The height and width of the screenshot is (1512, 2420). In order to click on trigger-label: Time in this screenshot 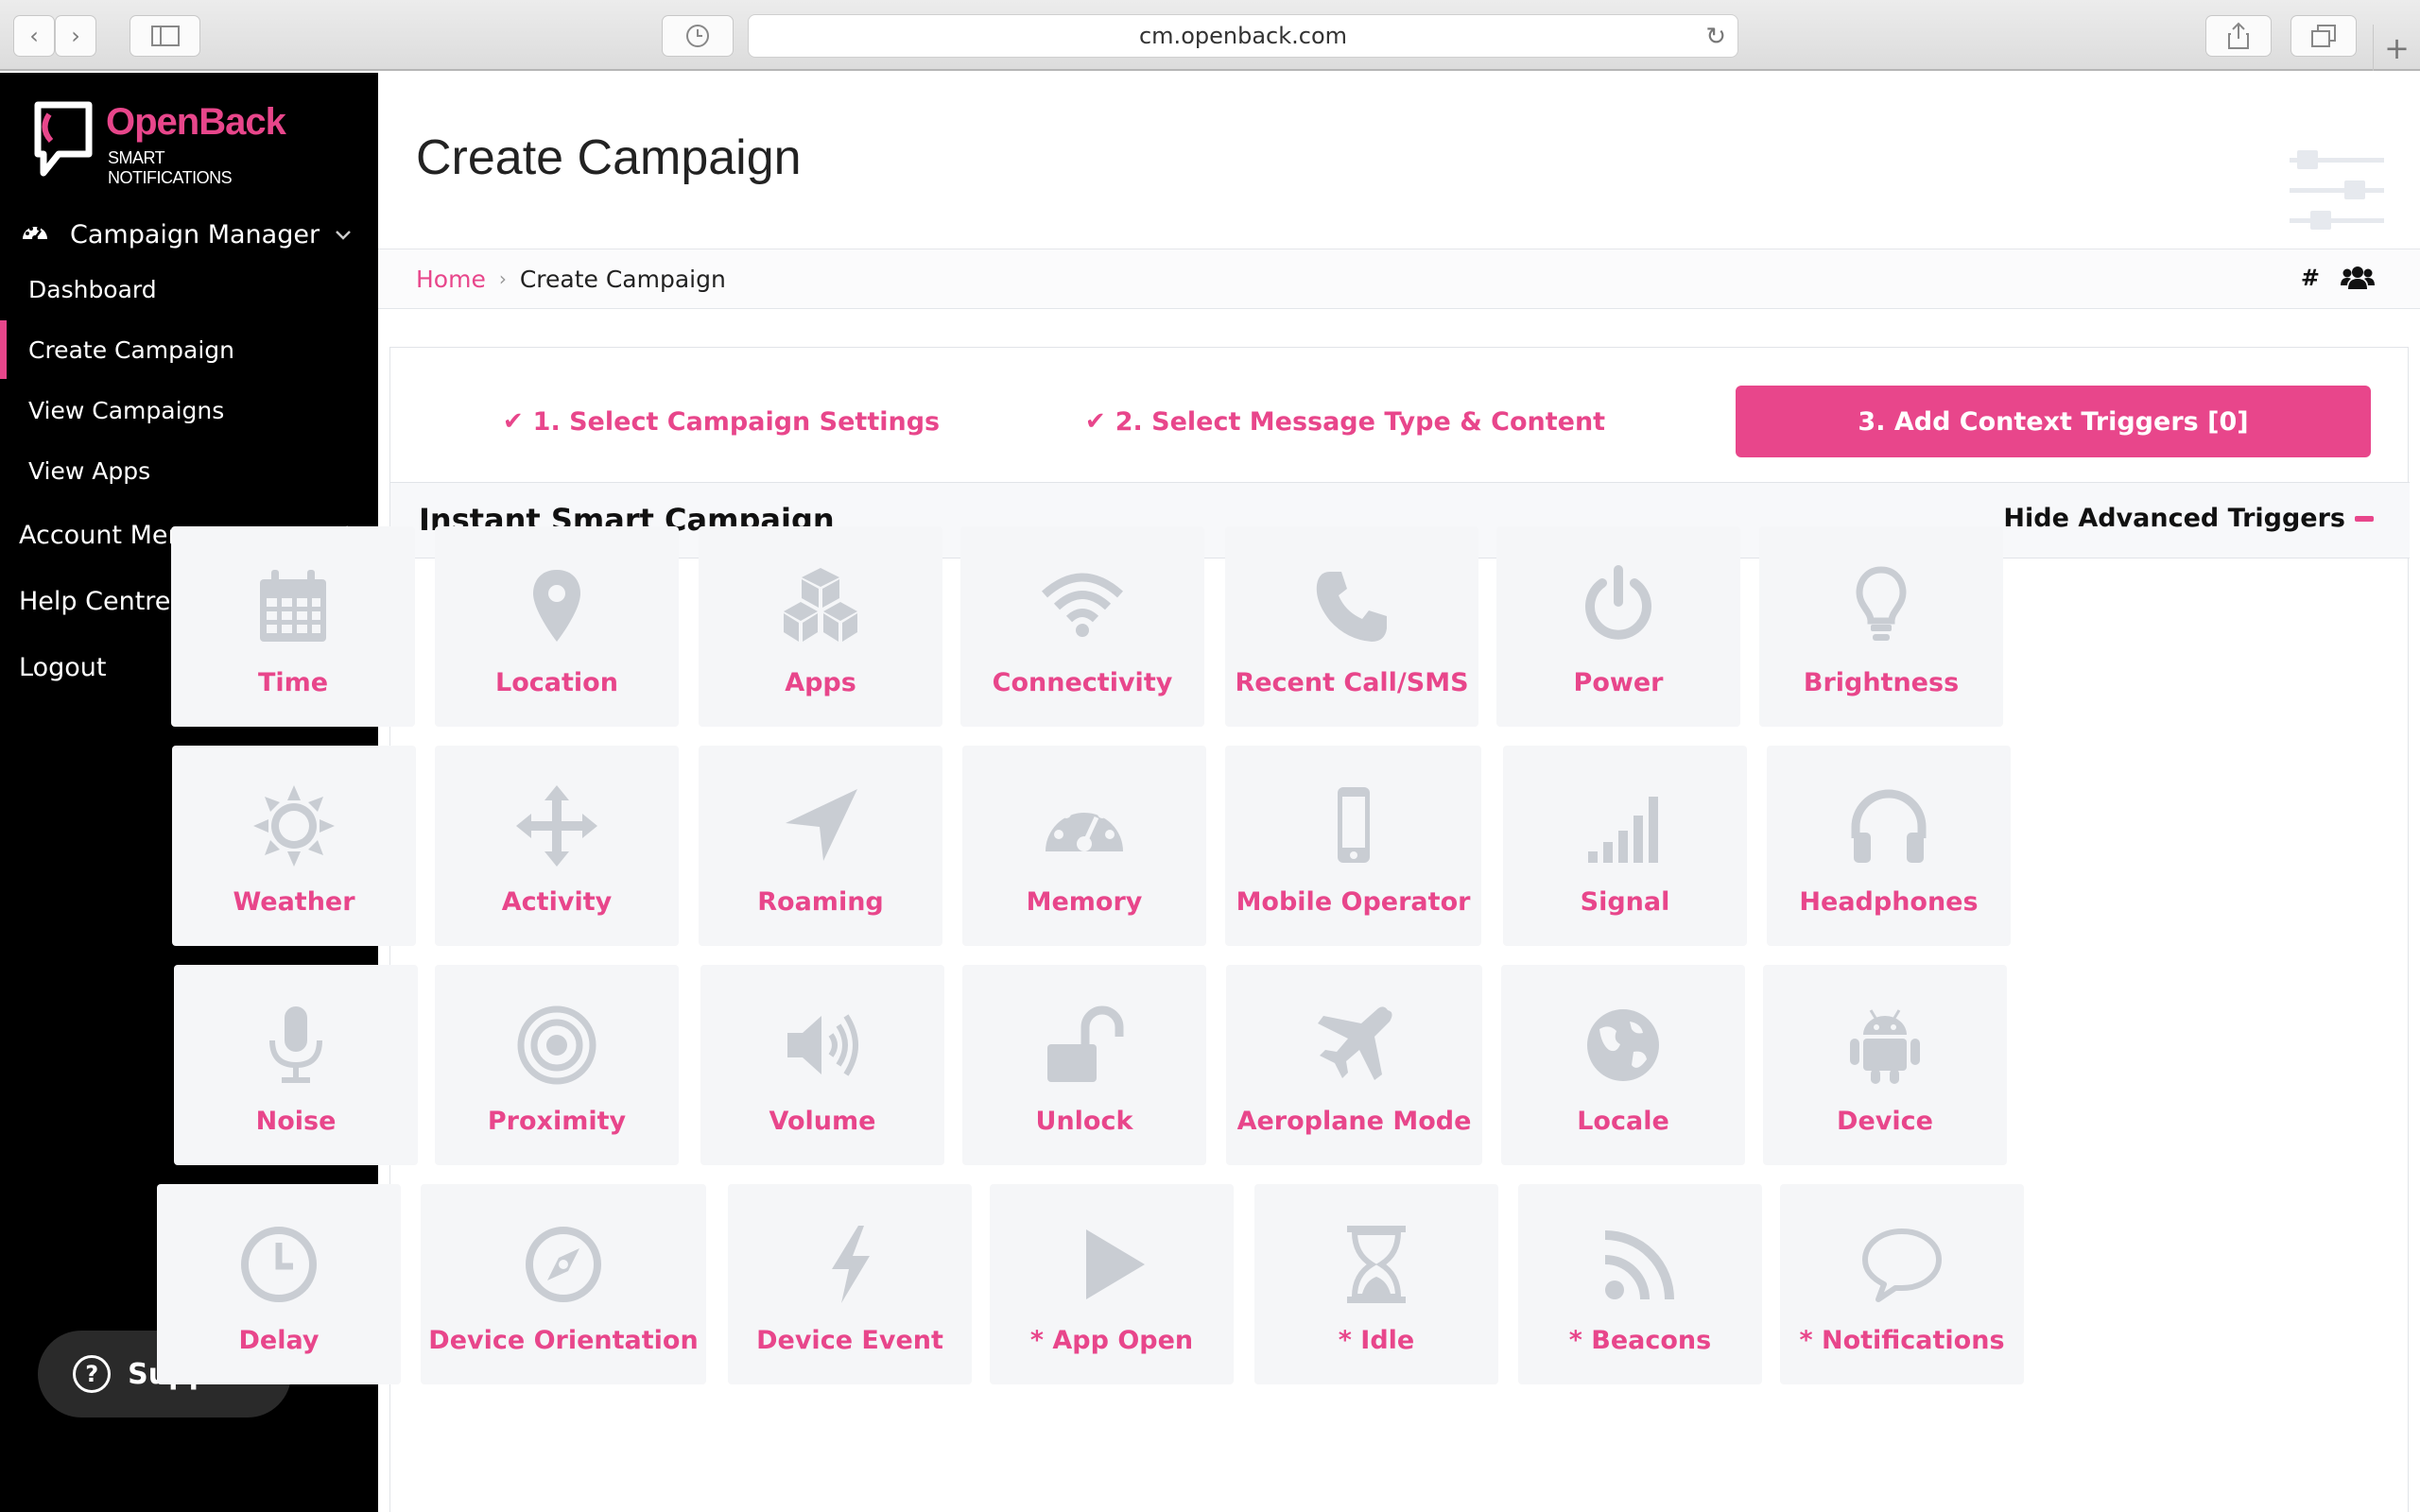, I will do `click(293, 682)`.